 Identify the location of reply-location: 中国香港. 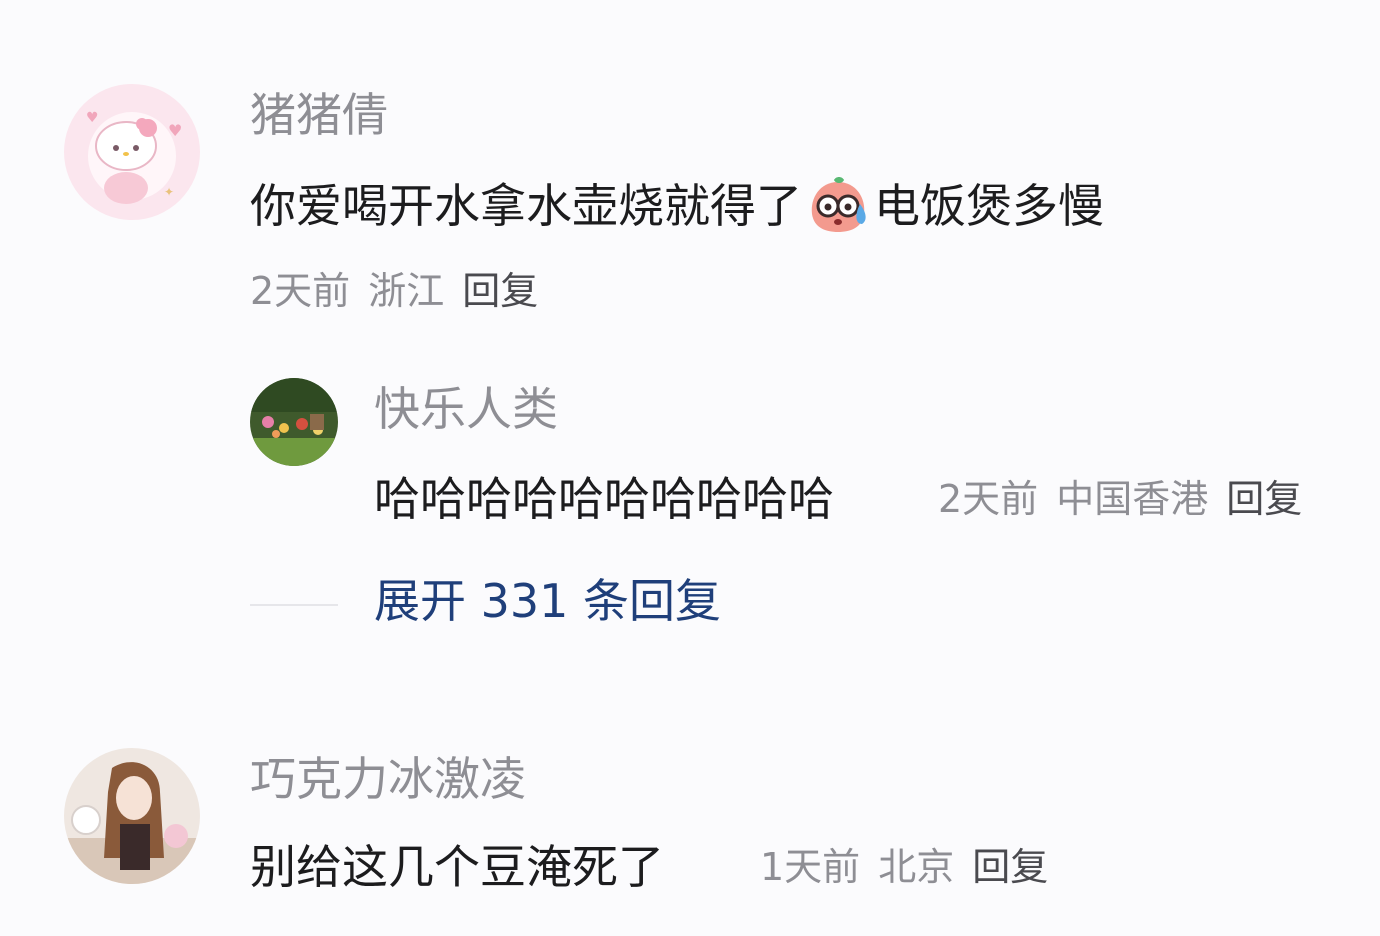
(1132, 499).